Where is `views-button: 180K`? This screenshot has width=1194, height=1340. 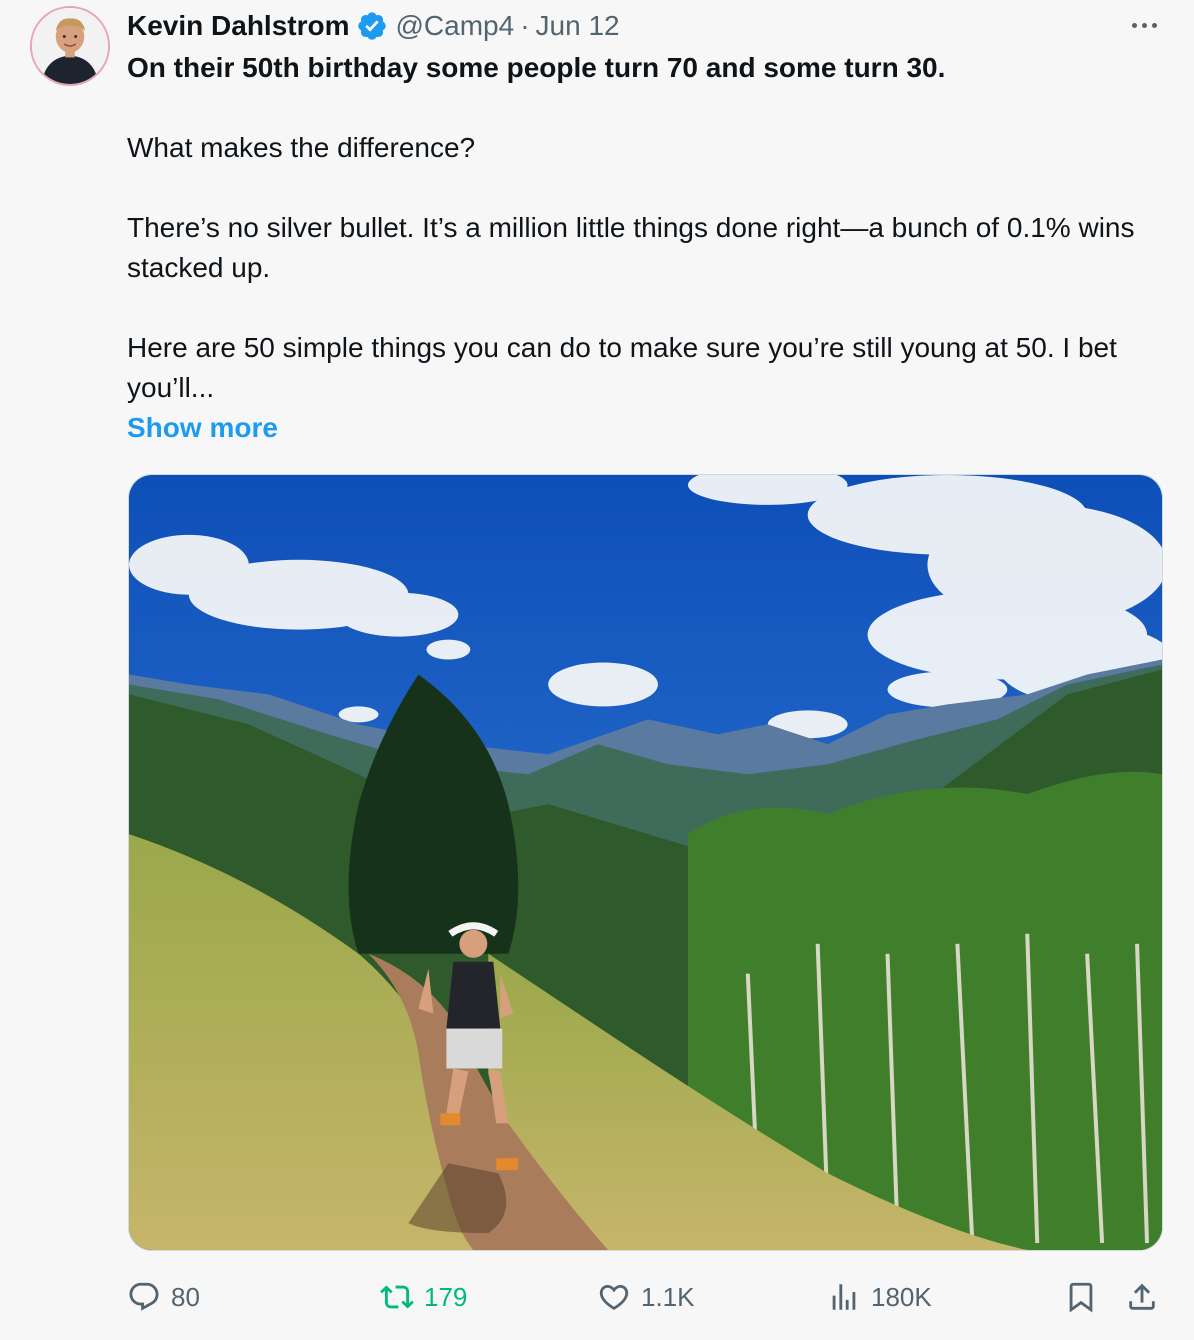
views-button: 180K is located at coordinates (879, 1297).